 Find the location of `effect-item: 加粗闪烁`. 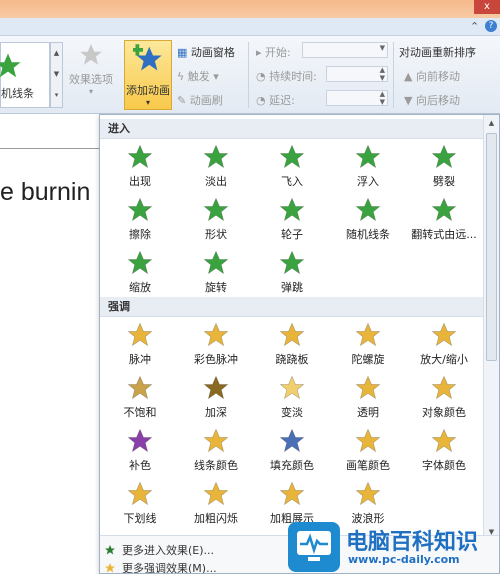

effect-item: 加粗闪烁 is located at coordinates (216, 504).